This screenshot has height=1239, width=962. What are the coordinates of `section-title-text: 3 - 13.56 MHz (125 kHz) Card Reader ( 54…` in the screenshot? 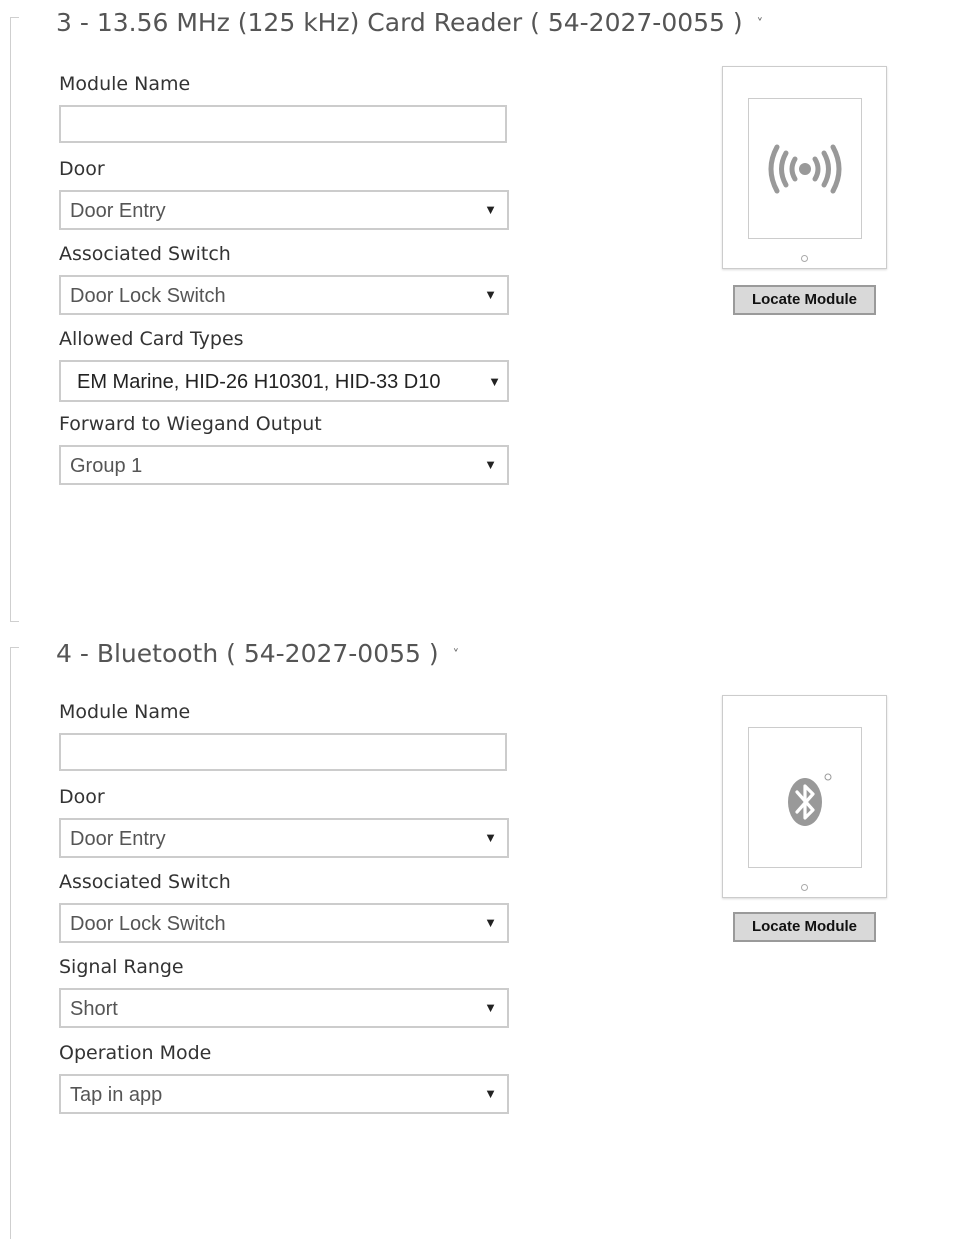 It's located at (399, 22).